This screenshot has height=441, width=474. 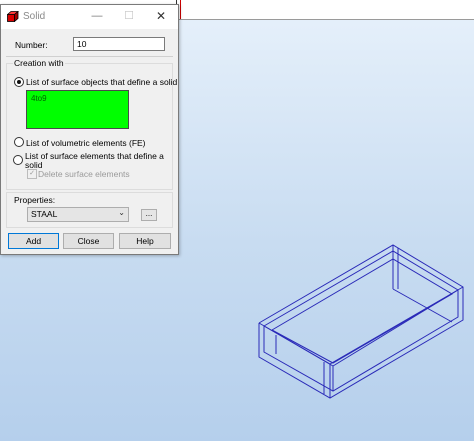 I want to click on dialog-titlebar: Solid — ☐ ✕, so click(x=89, y=17).